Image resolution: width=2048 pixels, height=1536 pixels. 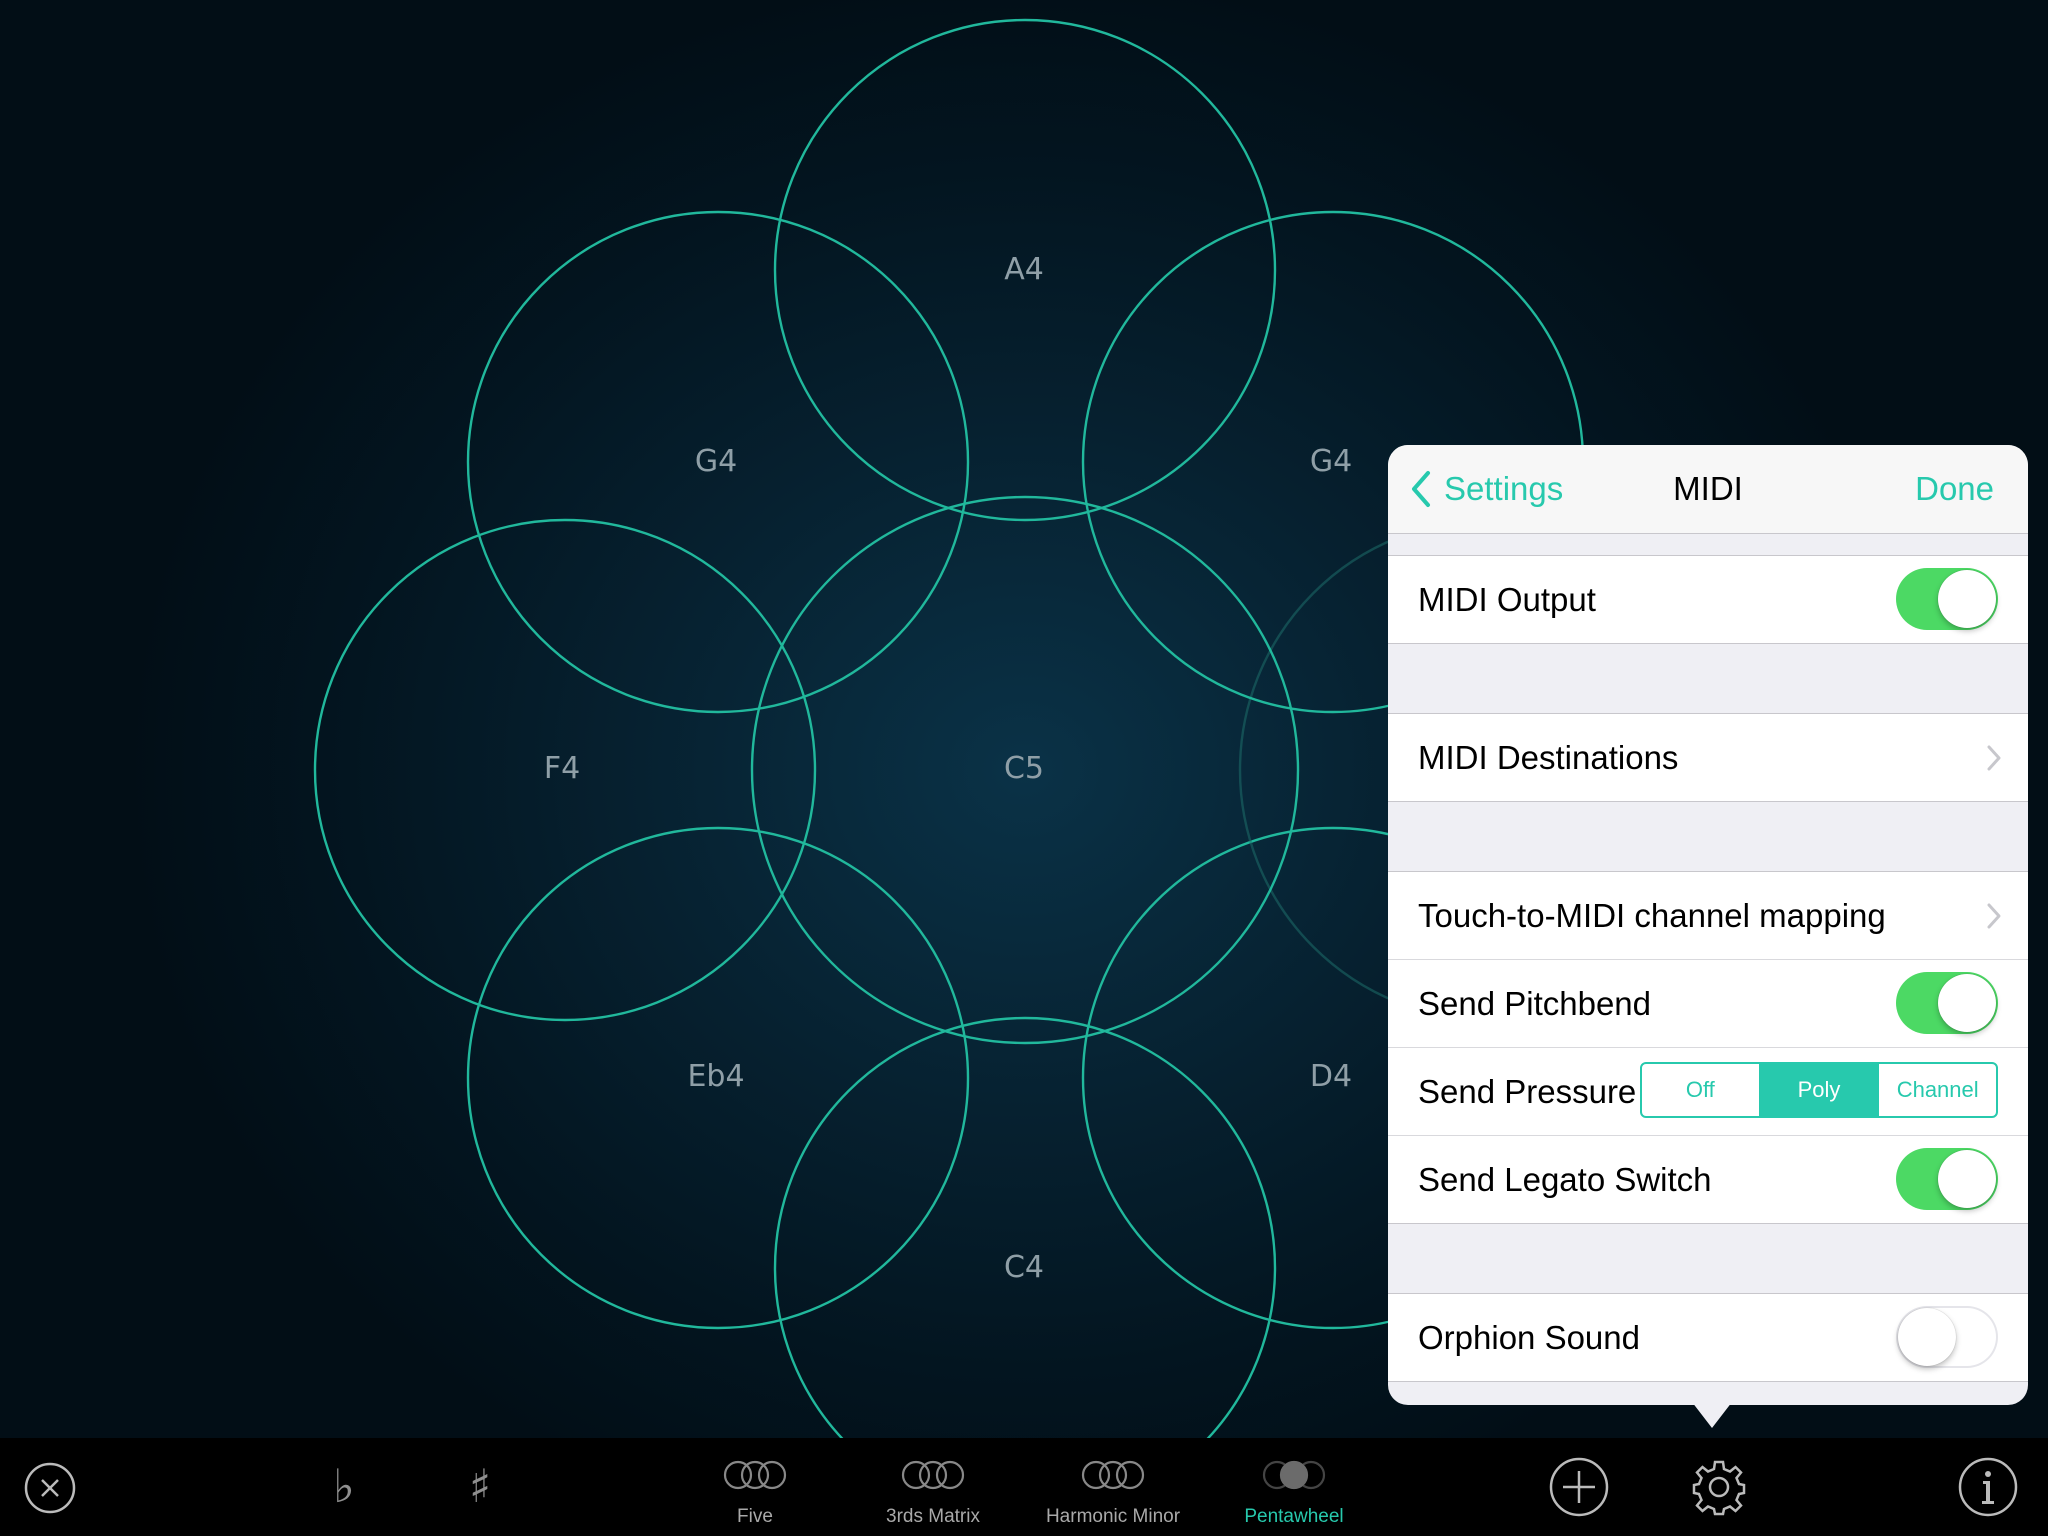 I want to click on pressure-poly-segment: Poly, so click(x=1818, y=1090).